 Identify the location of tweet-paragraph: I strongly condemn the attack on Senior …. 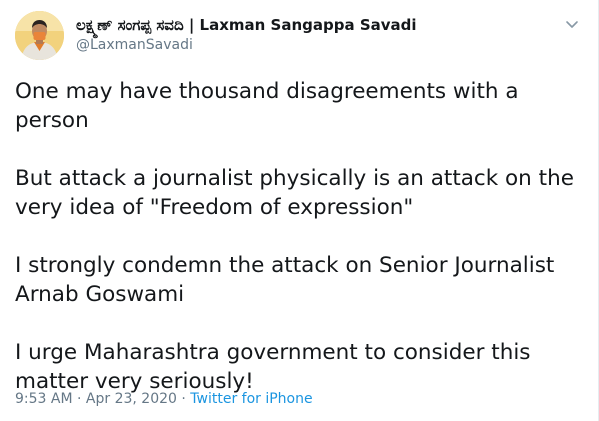
(285, 280).